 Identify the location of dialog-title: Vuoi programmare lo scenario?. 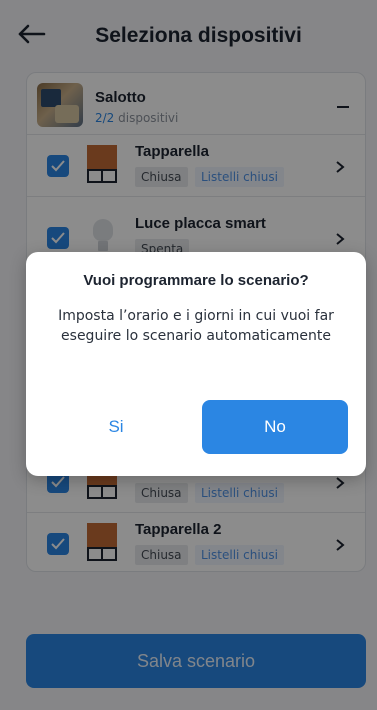
(196, 280).